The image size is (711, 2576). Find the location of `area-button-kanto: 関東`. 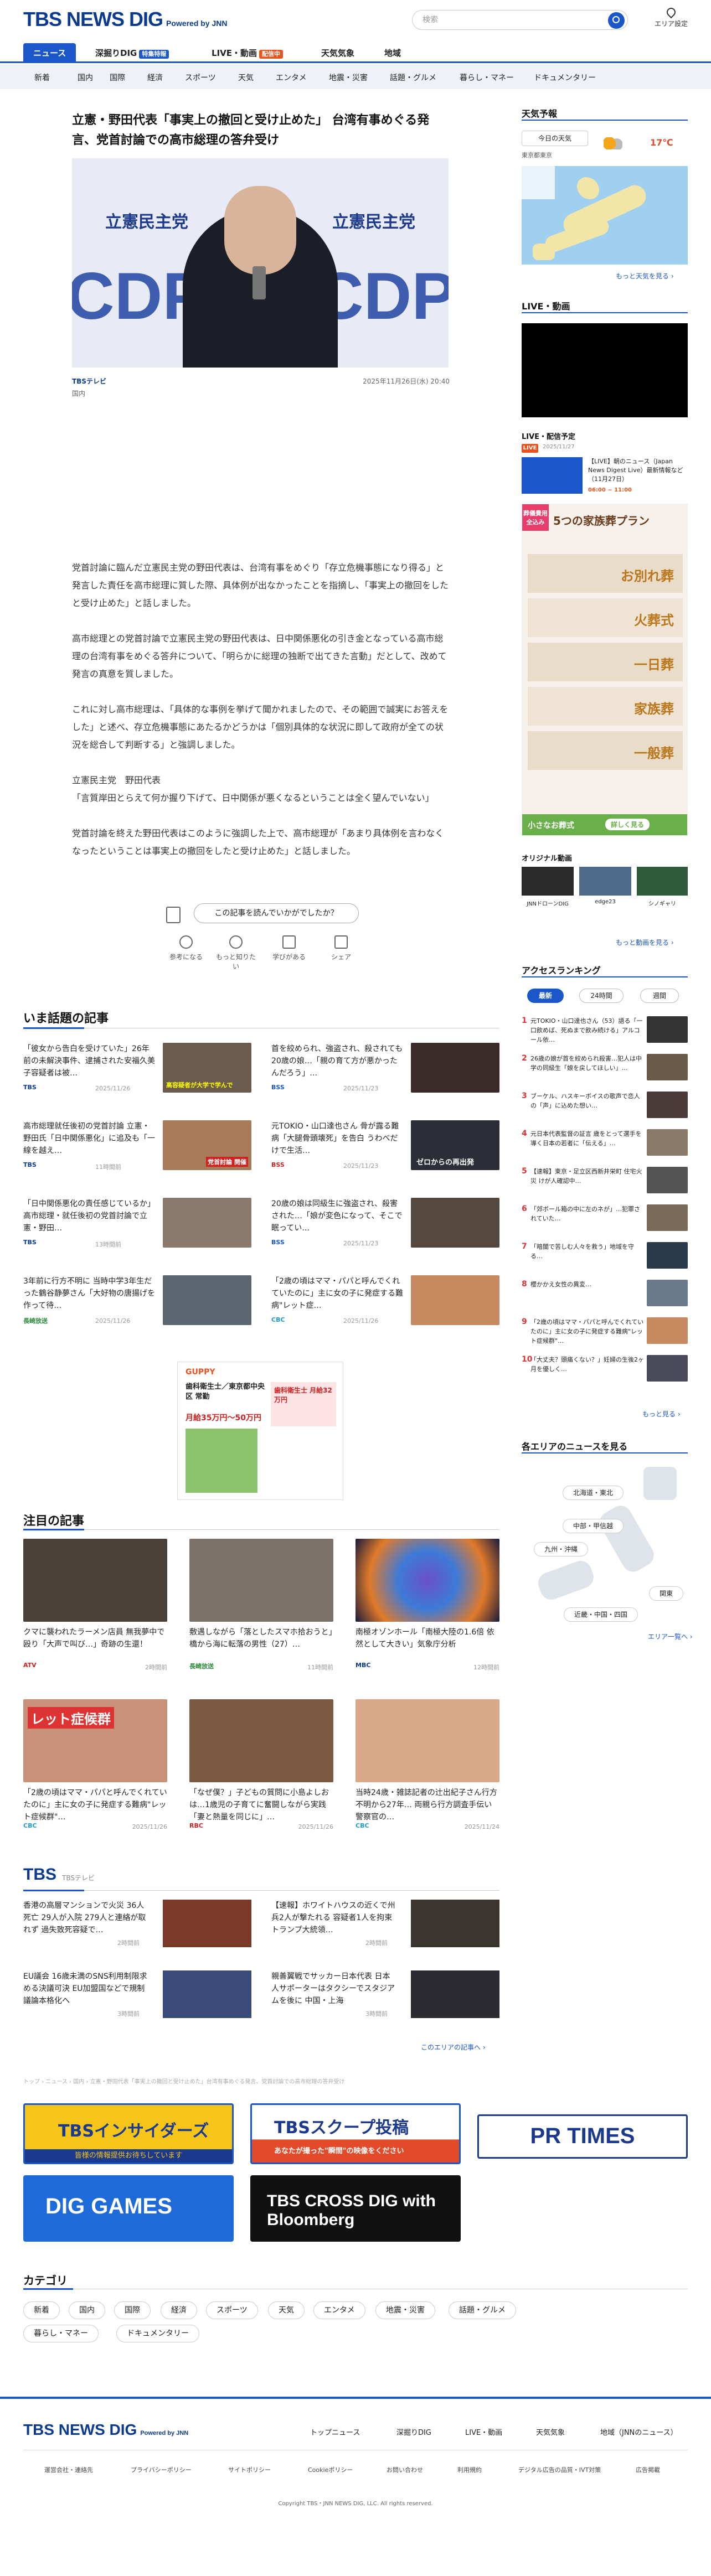

area-button-kanto: 関東 is located at coordinates (666, 1593).